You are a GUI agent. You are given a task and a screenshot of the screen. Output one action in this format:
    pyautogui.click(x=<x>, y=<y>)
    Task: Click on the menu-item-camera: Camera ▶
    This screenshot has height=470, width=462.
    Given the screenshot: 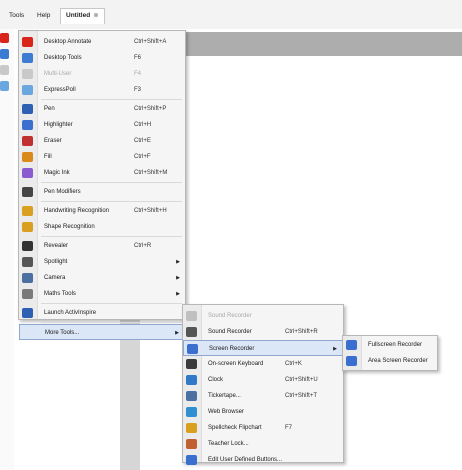 What is the action you would take?
    pyautogui.click(x=102, y=278)
    